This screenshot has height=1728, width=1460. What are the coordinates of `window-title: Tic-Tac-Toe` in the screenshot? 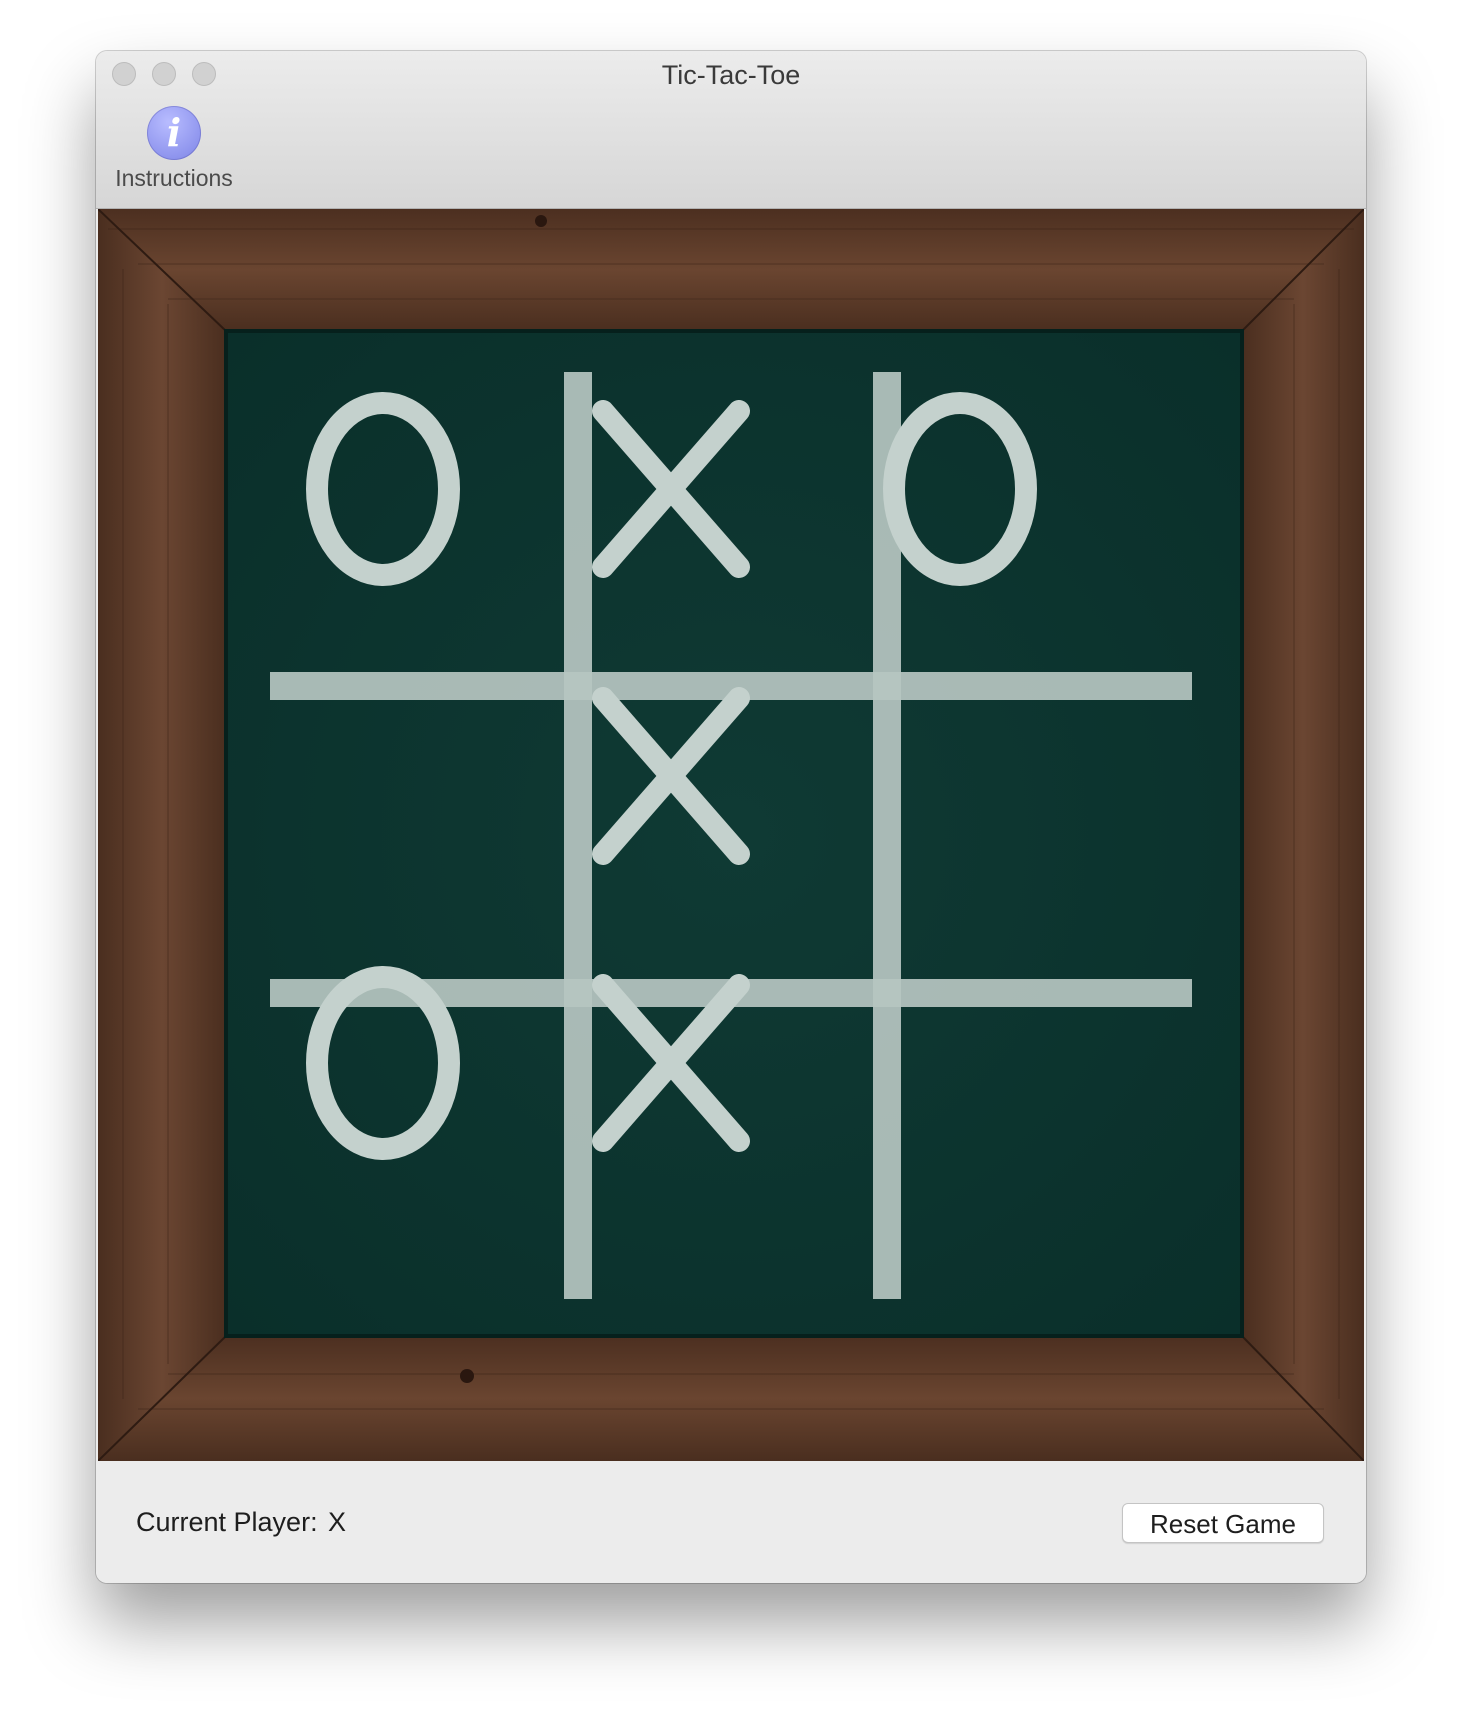 It's located at (731, 75).